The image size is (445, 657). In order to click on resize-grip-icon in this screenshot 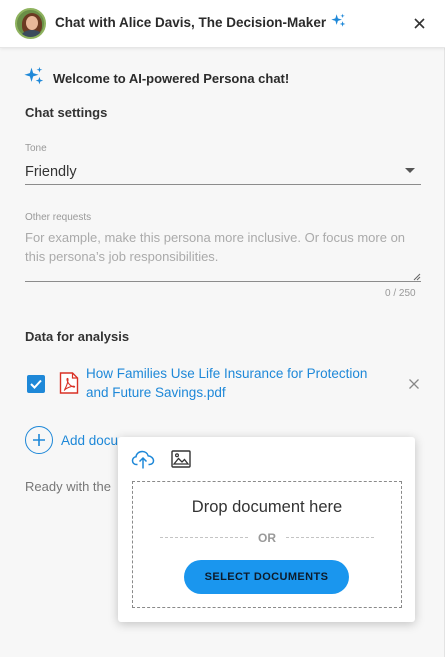, I will do `click(416, 276)`.